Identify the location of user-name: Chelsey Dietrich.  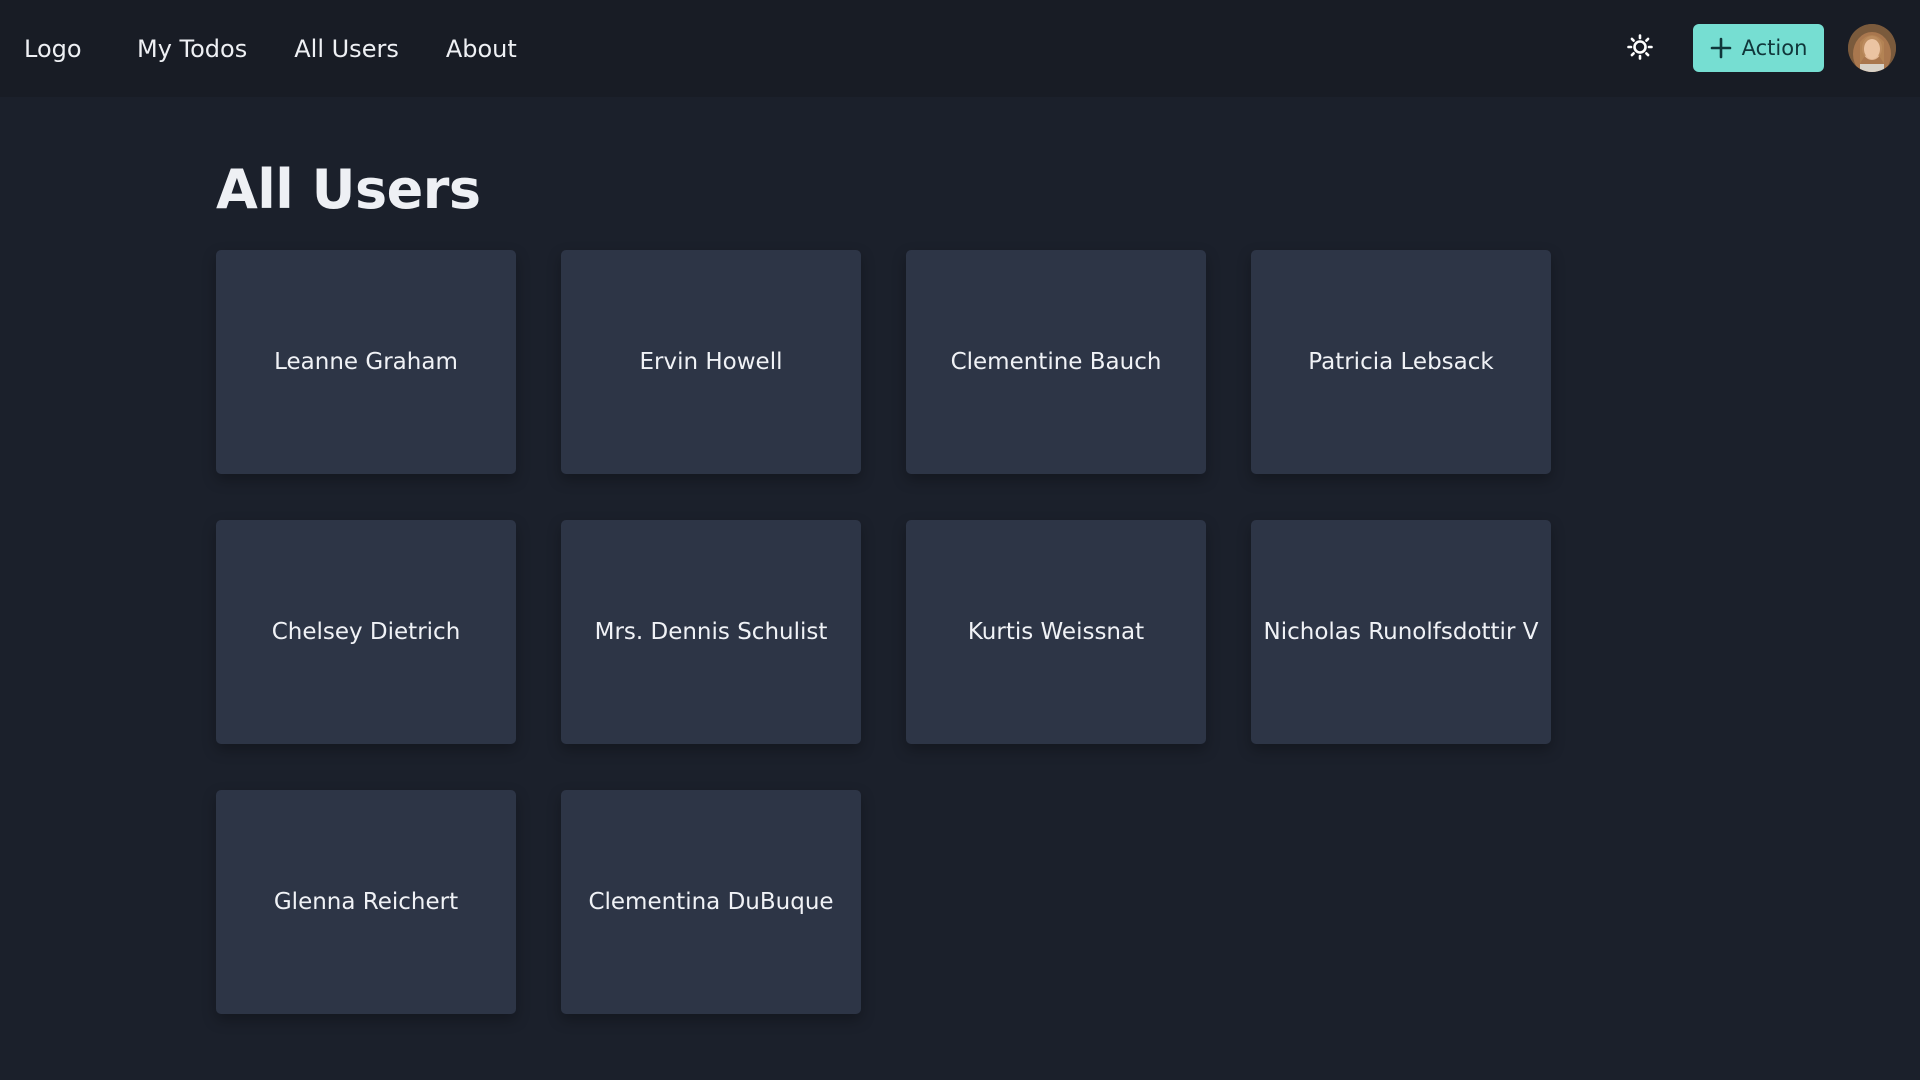
(366, 632).